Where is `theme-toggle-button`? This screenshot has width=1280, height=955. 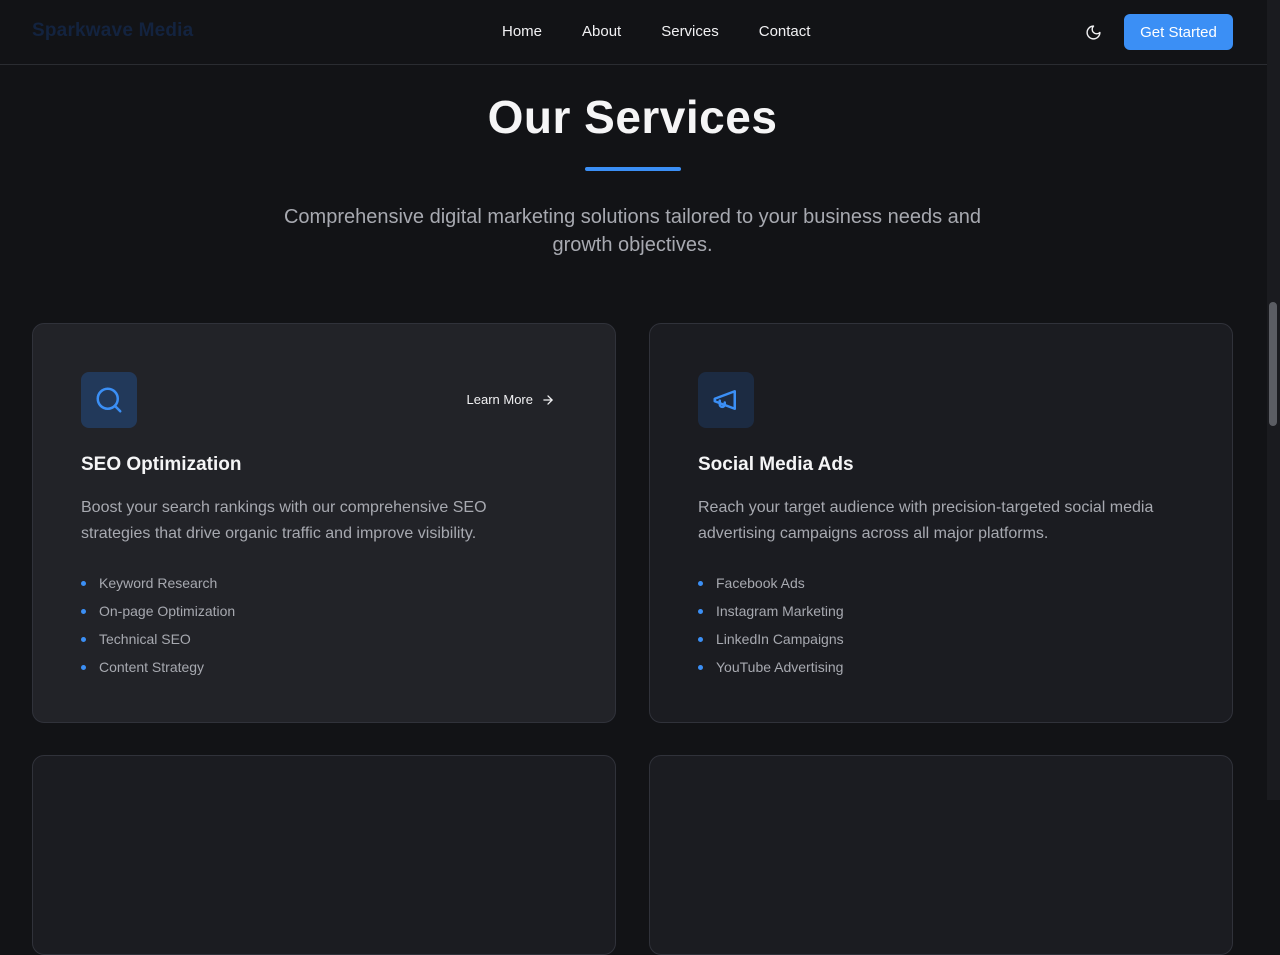 theme-toggle-button is located at coordinates (1093, 32).